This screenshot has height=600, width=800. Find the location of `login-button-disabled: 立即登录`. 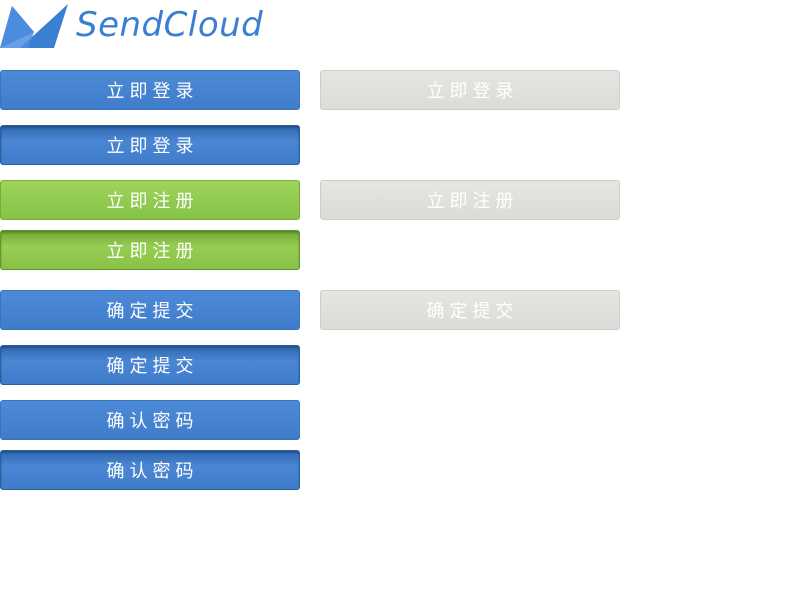

login-button-disabled: 立即登录 is located at coordinates (470, 90).